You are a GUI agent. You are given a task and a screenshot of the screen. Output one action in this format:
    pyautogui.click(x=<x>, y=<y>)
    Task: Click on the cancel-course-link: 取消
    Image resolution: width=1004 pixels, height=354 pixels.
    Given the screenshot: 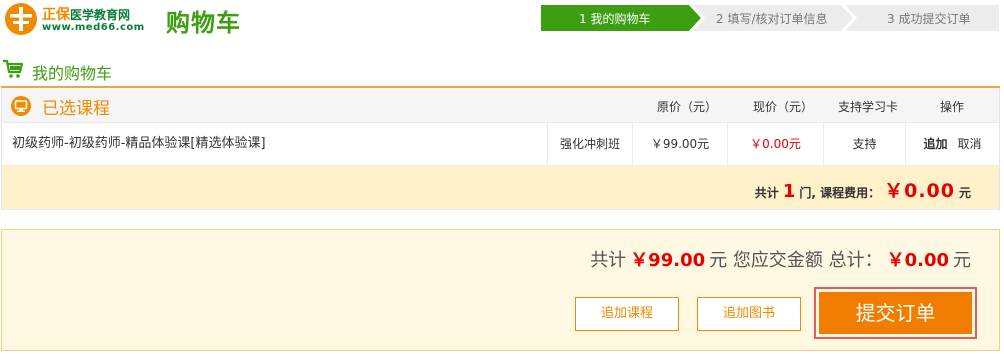 What is the action you would take?
    pyautogui.click(x=970, y=144)
    